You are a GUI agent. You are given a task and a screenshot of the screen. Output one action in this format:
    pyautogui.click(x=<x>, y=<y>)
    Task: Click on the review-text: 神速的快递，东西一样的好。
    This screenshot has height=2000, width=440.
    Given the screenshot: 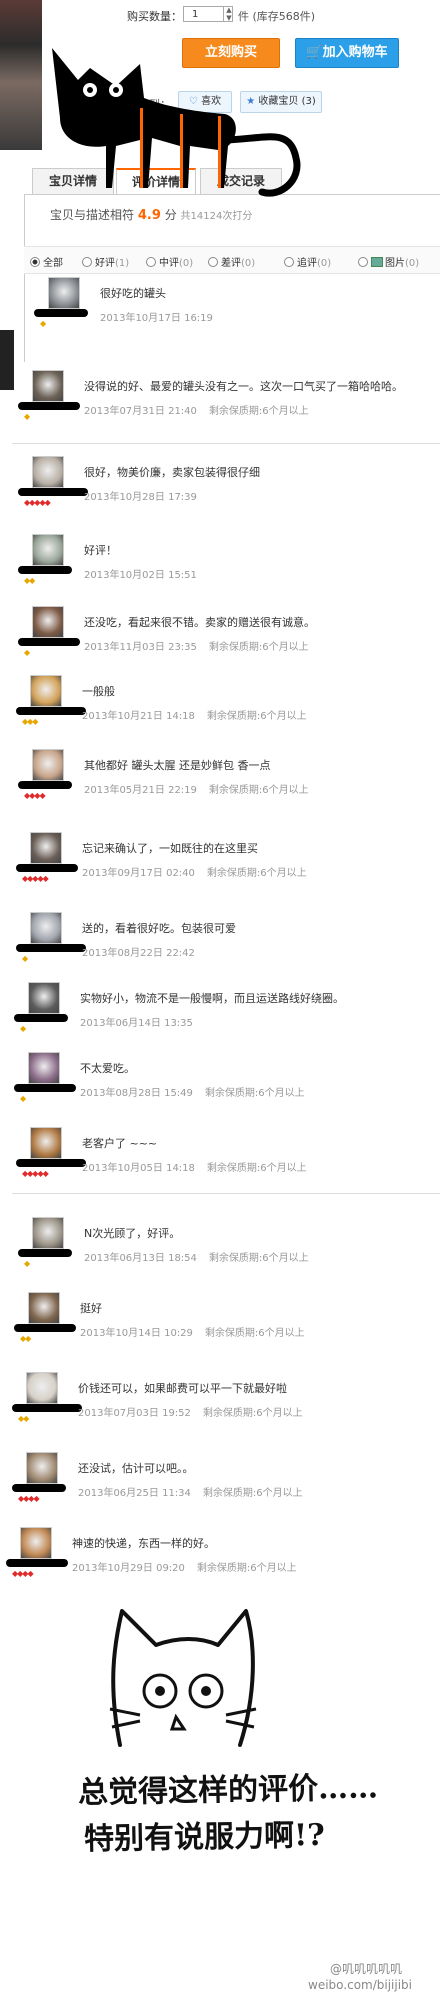 What is the action you would take?
    pyautogui.click(x=143, y=1543)
    